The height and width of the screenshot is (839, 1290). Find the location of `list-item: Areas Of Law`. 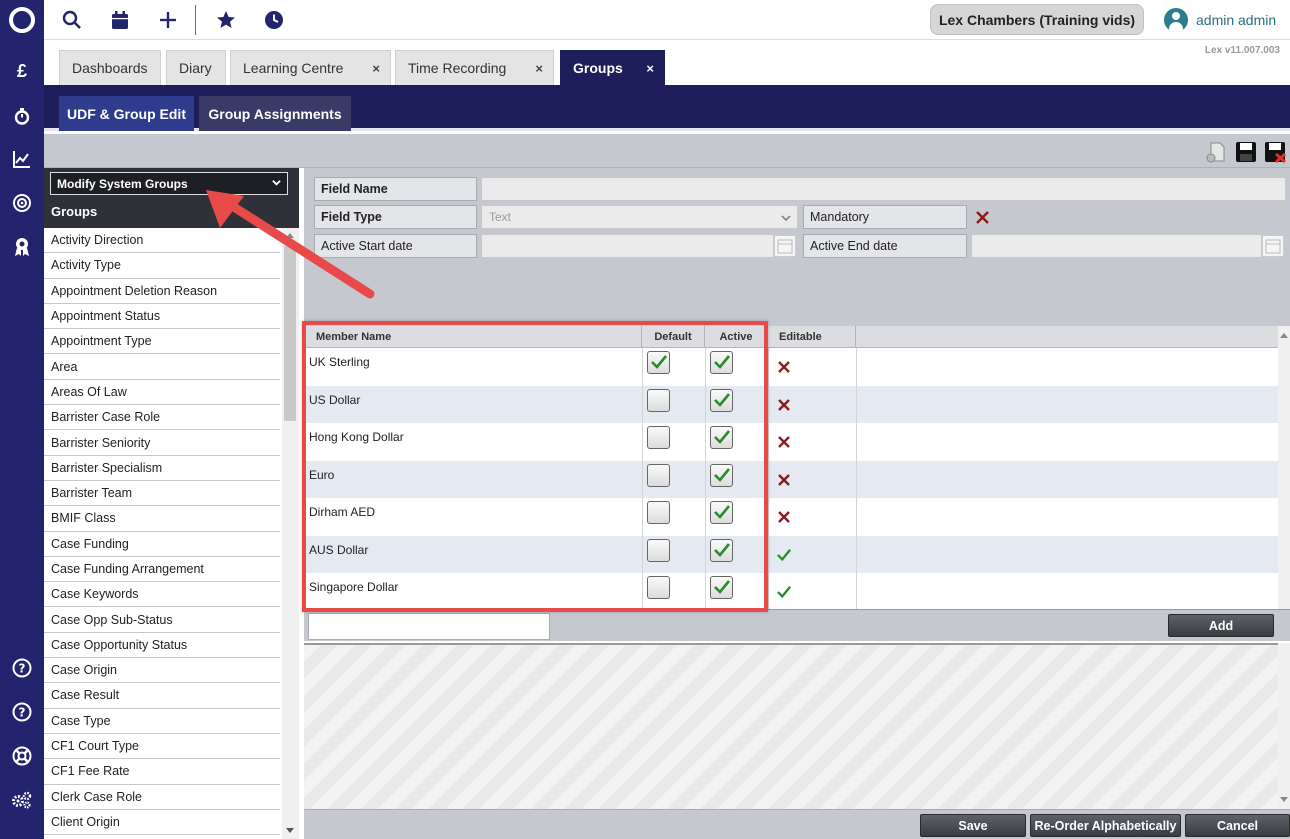

list-item: Areas Of Law is located at coordinates (162, 392).